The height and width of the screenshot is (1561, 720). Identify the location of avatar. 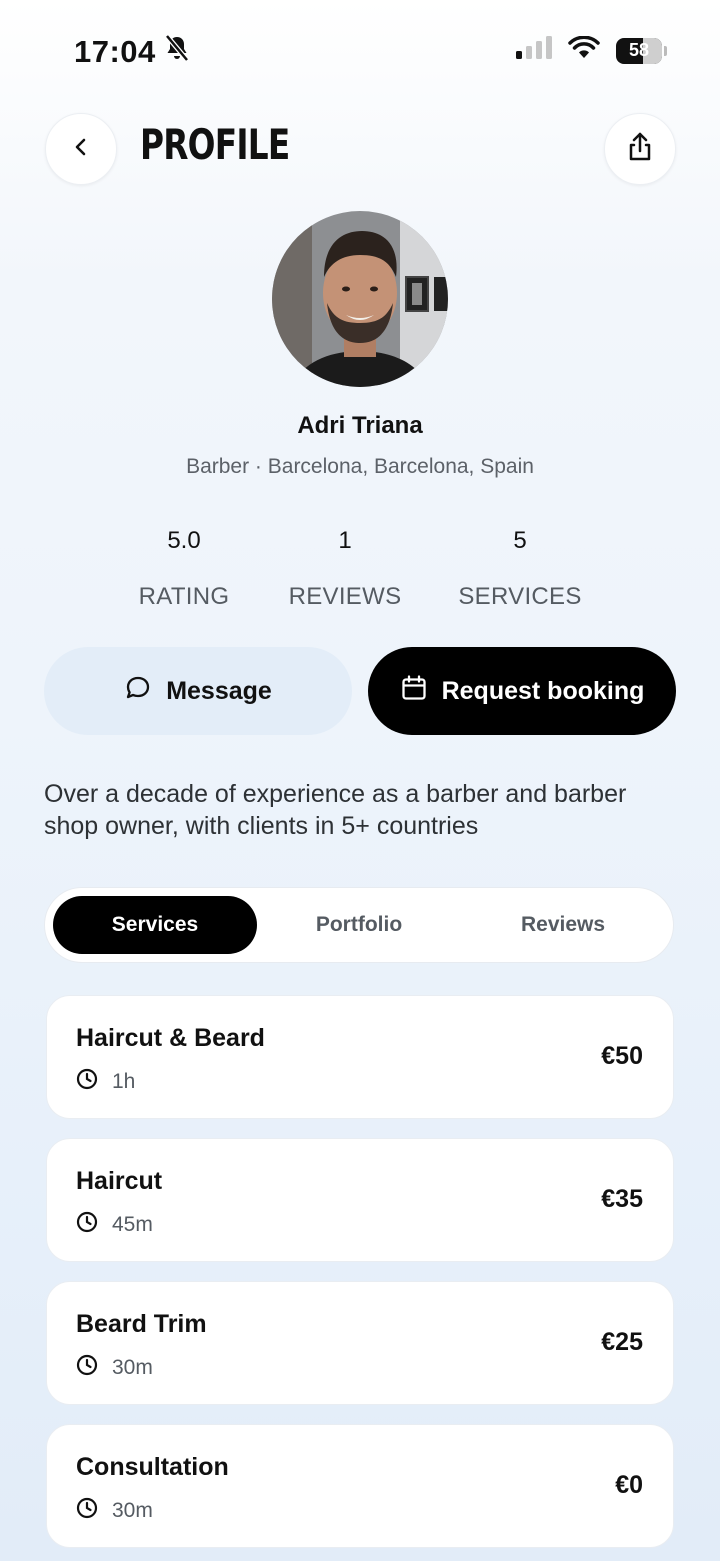
(360, 299).